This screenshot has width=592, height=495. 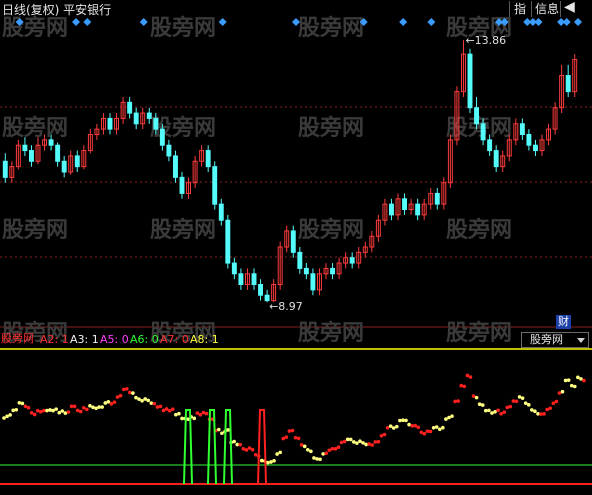 What do you see at coordinates (569, 7) in the screenshot?
I see `collapse-arrow-icon: ◀` at bounding box center [569, 7].